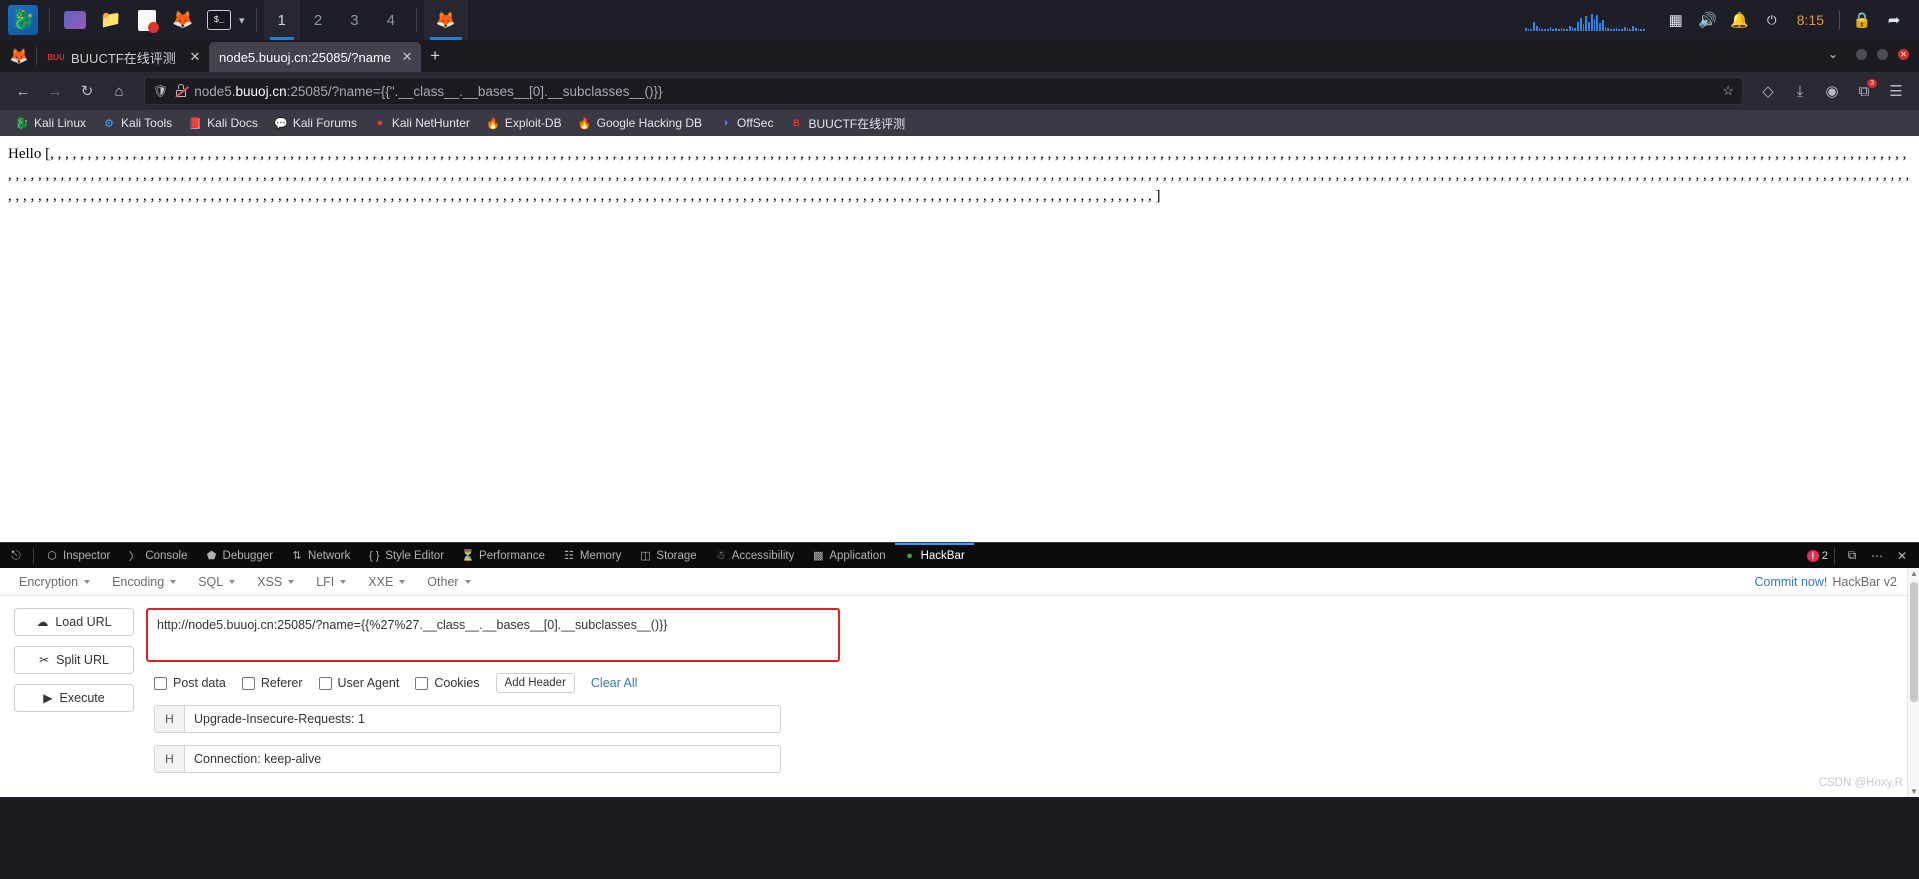 Image resolution: width=1919 pixels, height=879 pixels. What do you see at coordinates (755, 556) in the screenshot?
I see `devtools-tab-accessibility: ☃ Accessibility` at bounding box center [755, 556].